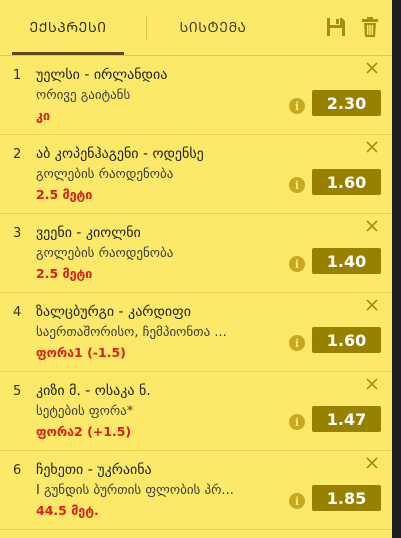  Describe the element at coordinates (113, 312) in the screenshot. I see `match-title: ზალცბურგი - კარდიფი` at that location.